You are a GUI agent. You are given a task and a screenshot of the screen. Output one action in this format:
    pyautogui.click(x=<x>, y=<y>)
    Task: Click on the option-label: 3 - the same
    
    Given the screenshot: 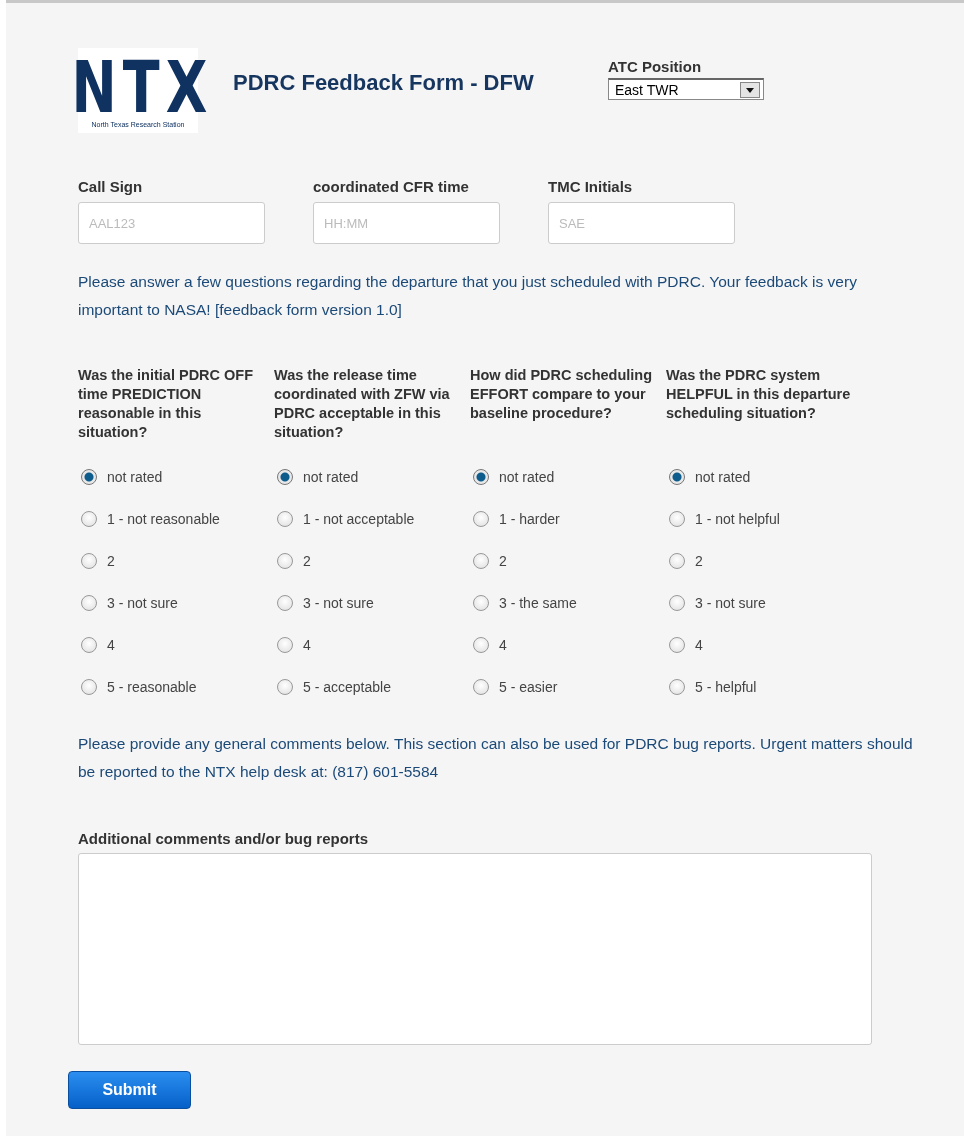 What is the action you would take?
    pyautogui.click(x=538, y=603)
    